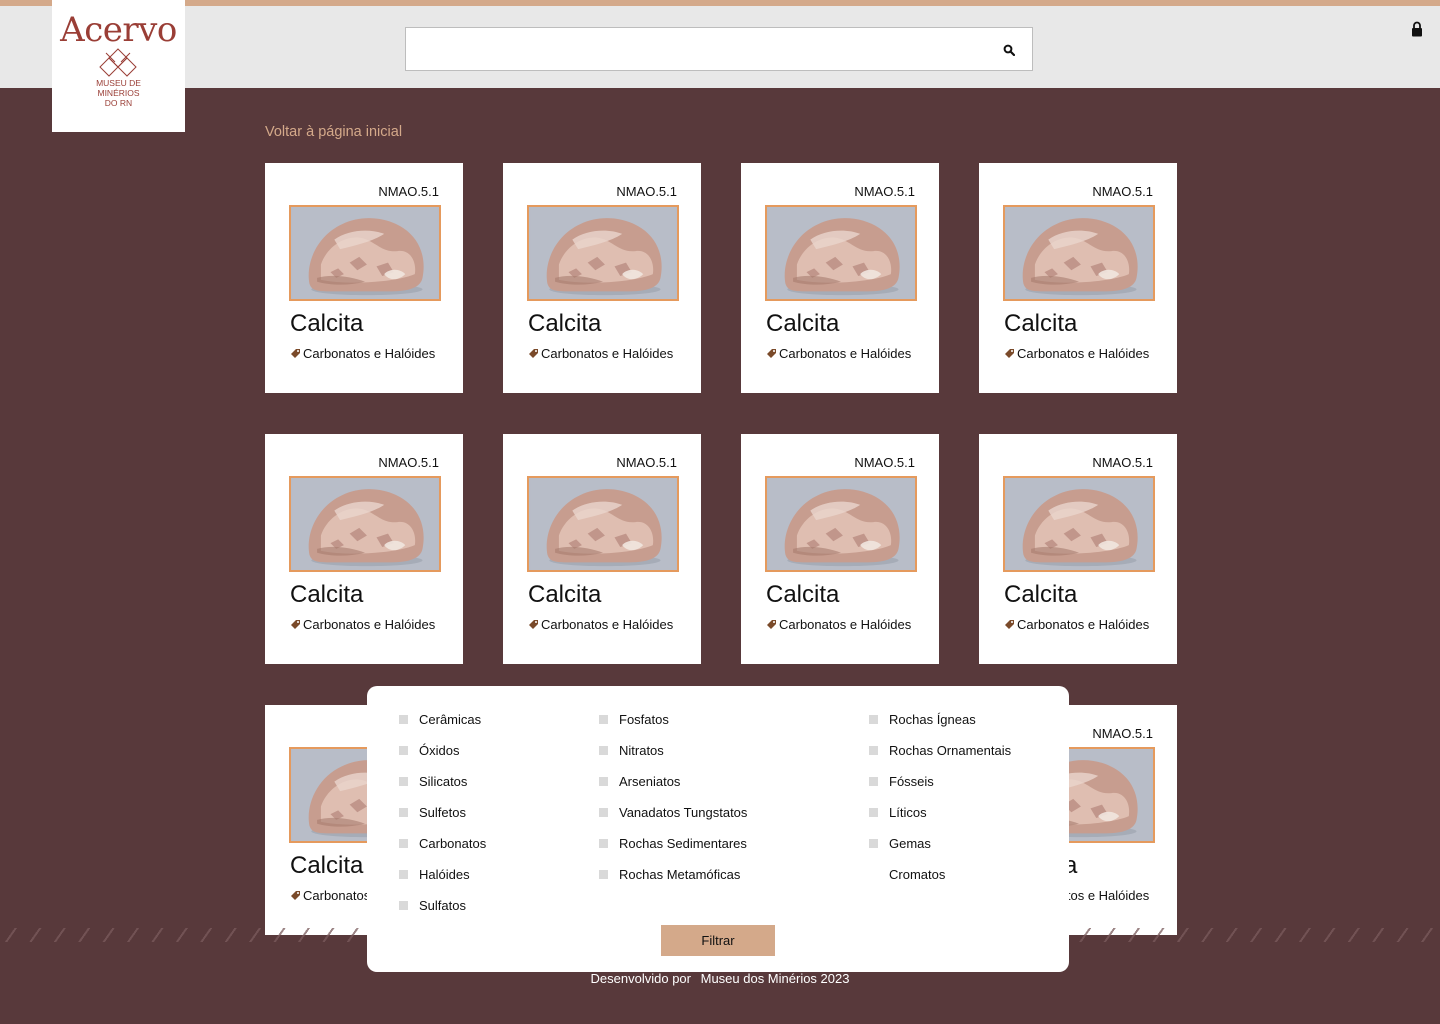 This screenshot has width=1440, height=1024. I want to click on search-bar, so click(719, 49).